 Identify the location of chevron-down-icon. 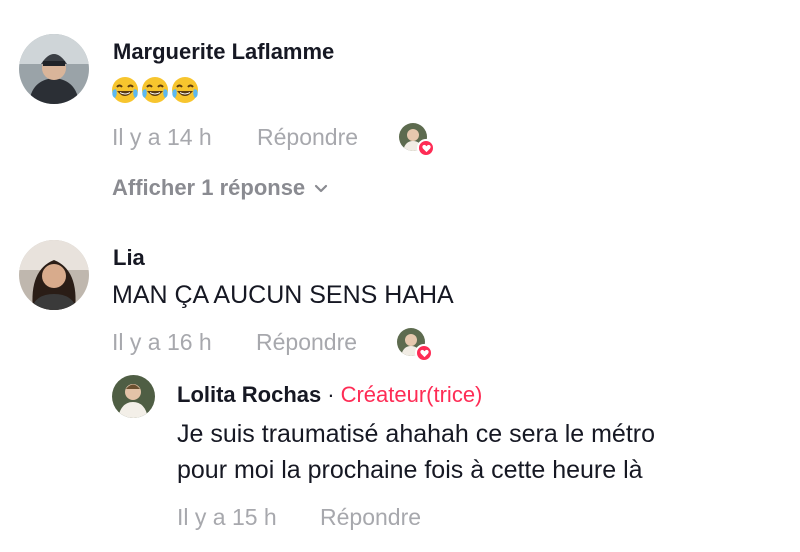
(321, 188).